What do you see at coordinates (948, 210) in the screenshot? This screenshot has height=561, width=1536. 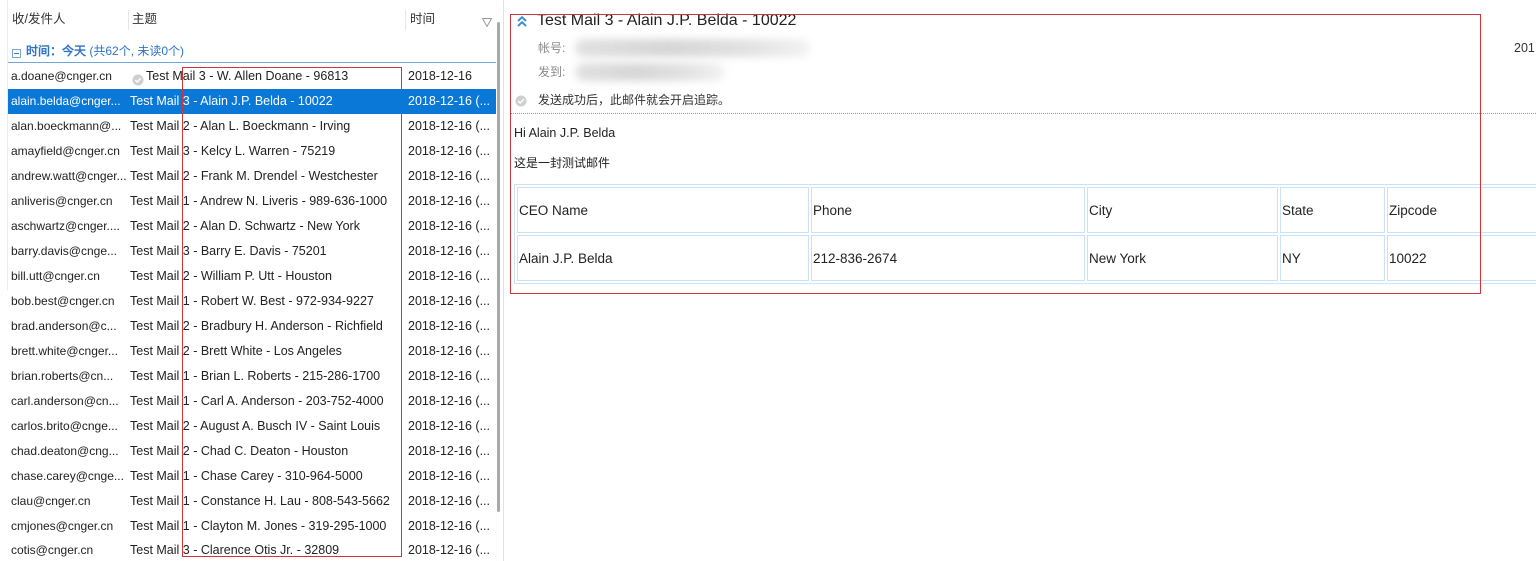 I see `table-header-cell: Phone` at bounding box center [948, 210].